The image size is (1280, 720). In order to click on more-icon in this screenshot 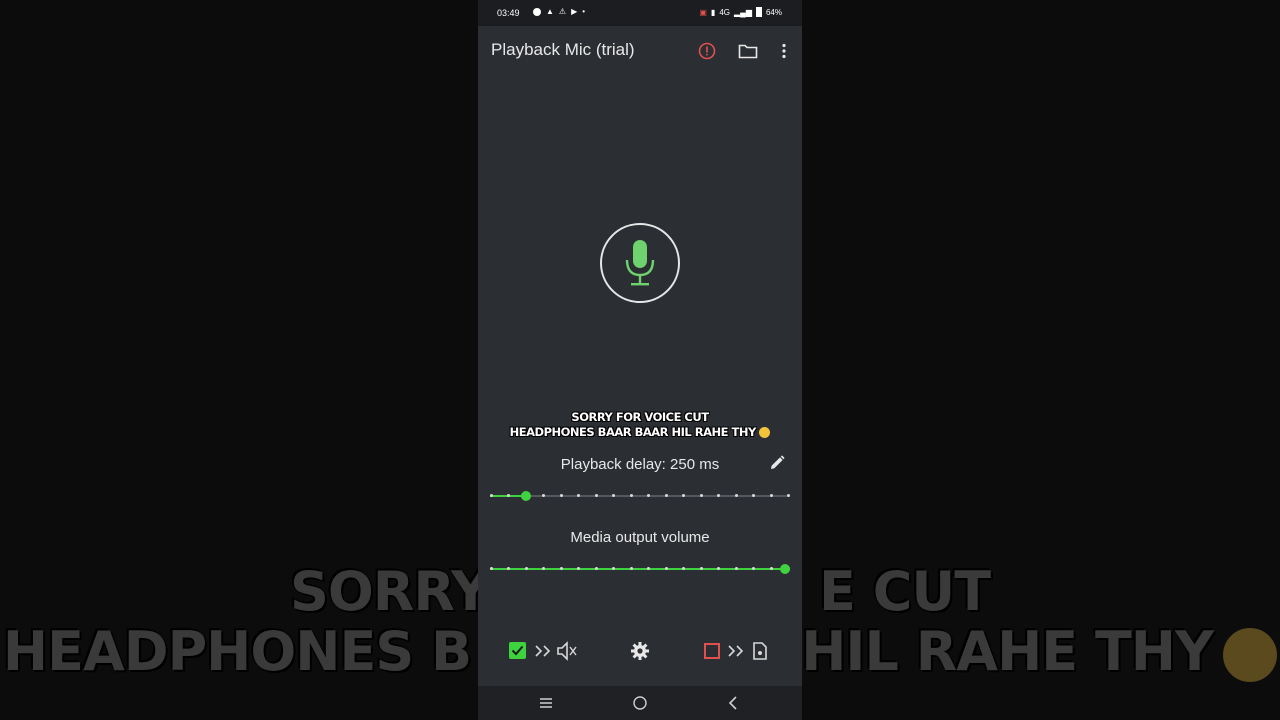, I will do `click(784, 51)`.